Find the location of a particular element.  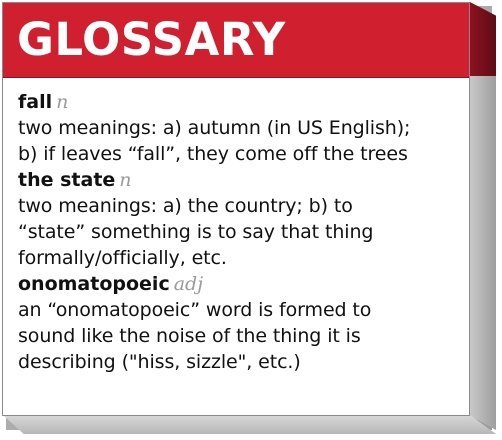

entry-part-of-speech: adj is located at coordinates (188, 284).